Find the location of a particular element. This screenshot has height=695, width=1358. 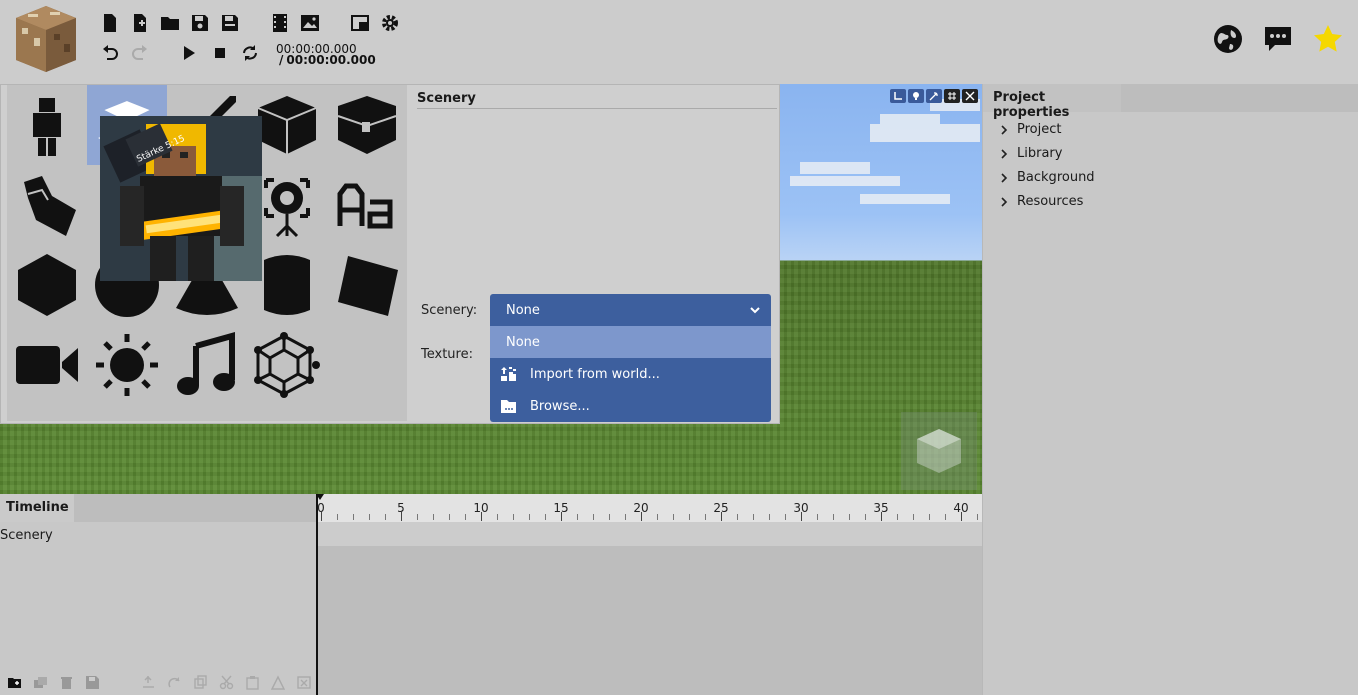

open-folder-icon is located at coordinates (170, 23).